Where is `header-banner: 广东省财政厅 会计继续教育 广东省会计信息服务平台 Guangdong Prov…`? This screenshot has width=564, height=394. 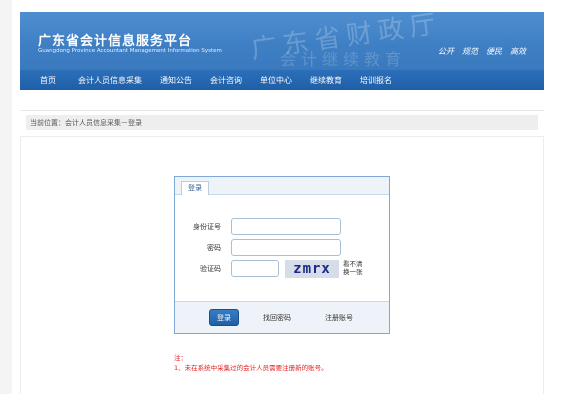 header-banner: 广东省财政厅 会计继续教育 广东省会计信息服务平台 Guangdong Prov… is located at coordinates (282, 41).